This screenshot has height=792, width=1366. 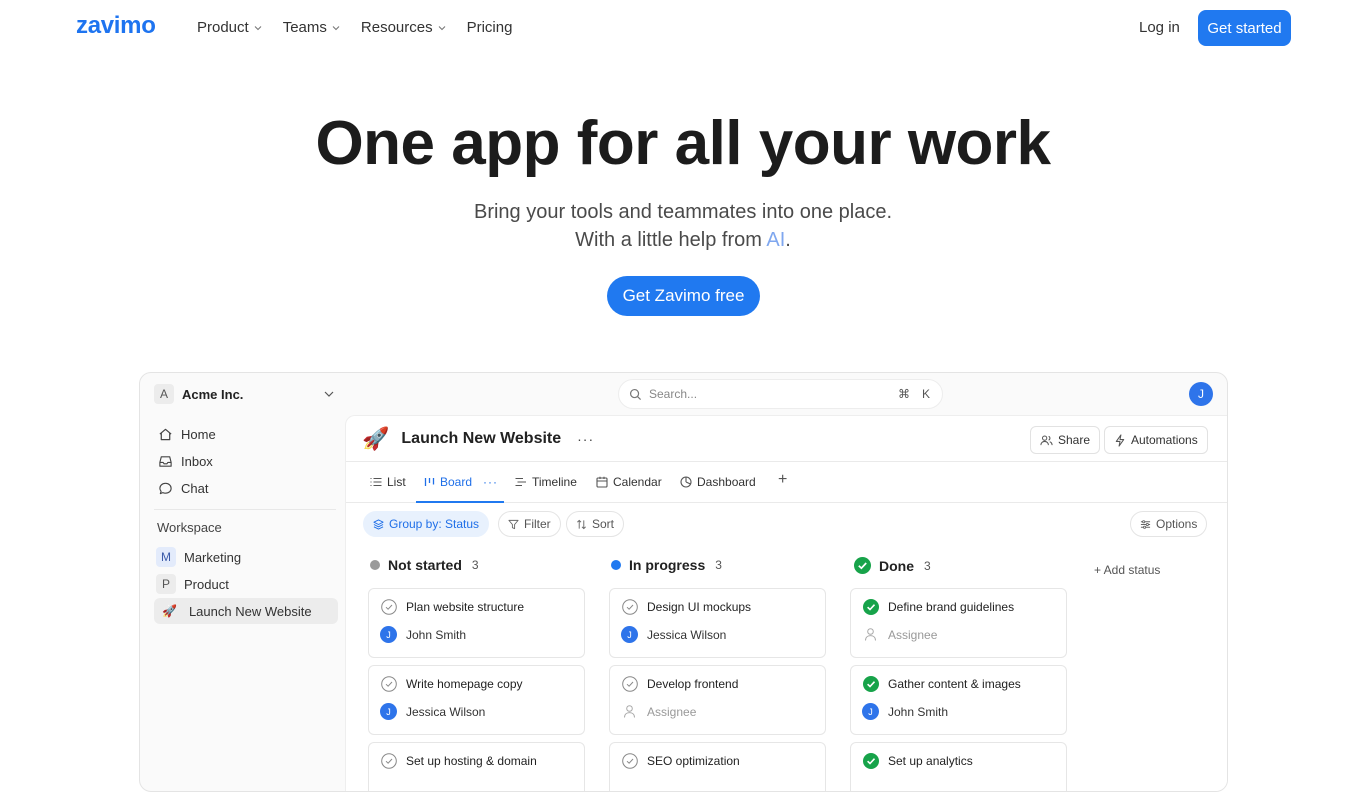 What do you see at coordinates (185, 461) in the screenshot?
I see `sidebar-item-inbox: Inbox` at bounding box center [185, 461].